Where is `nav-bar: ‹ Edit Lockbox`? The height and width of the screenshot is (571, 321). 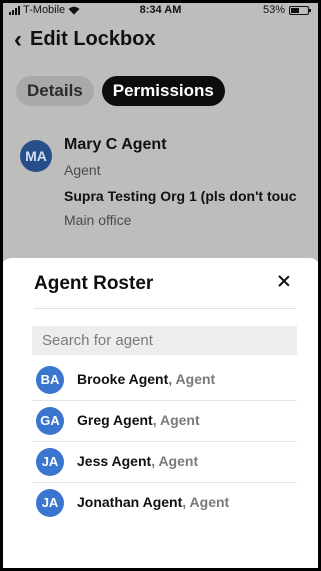 nav-bar: ‹ Edit Lockbox is located at coordinates (85, 39).